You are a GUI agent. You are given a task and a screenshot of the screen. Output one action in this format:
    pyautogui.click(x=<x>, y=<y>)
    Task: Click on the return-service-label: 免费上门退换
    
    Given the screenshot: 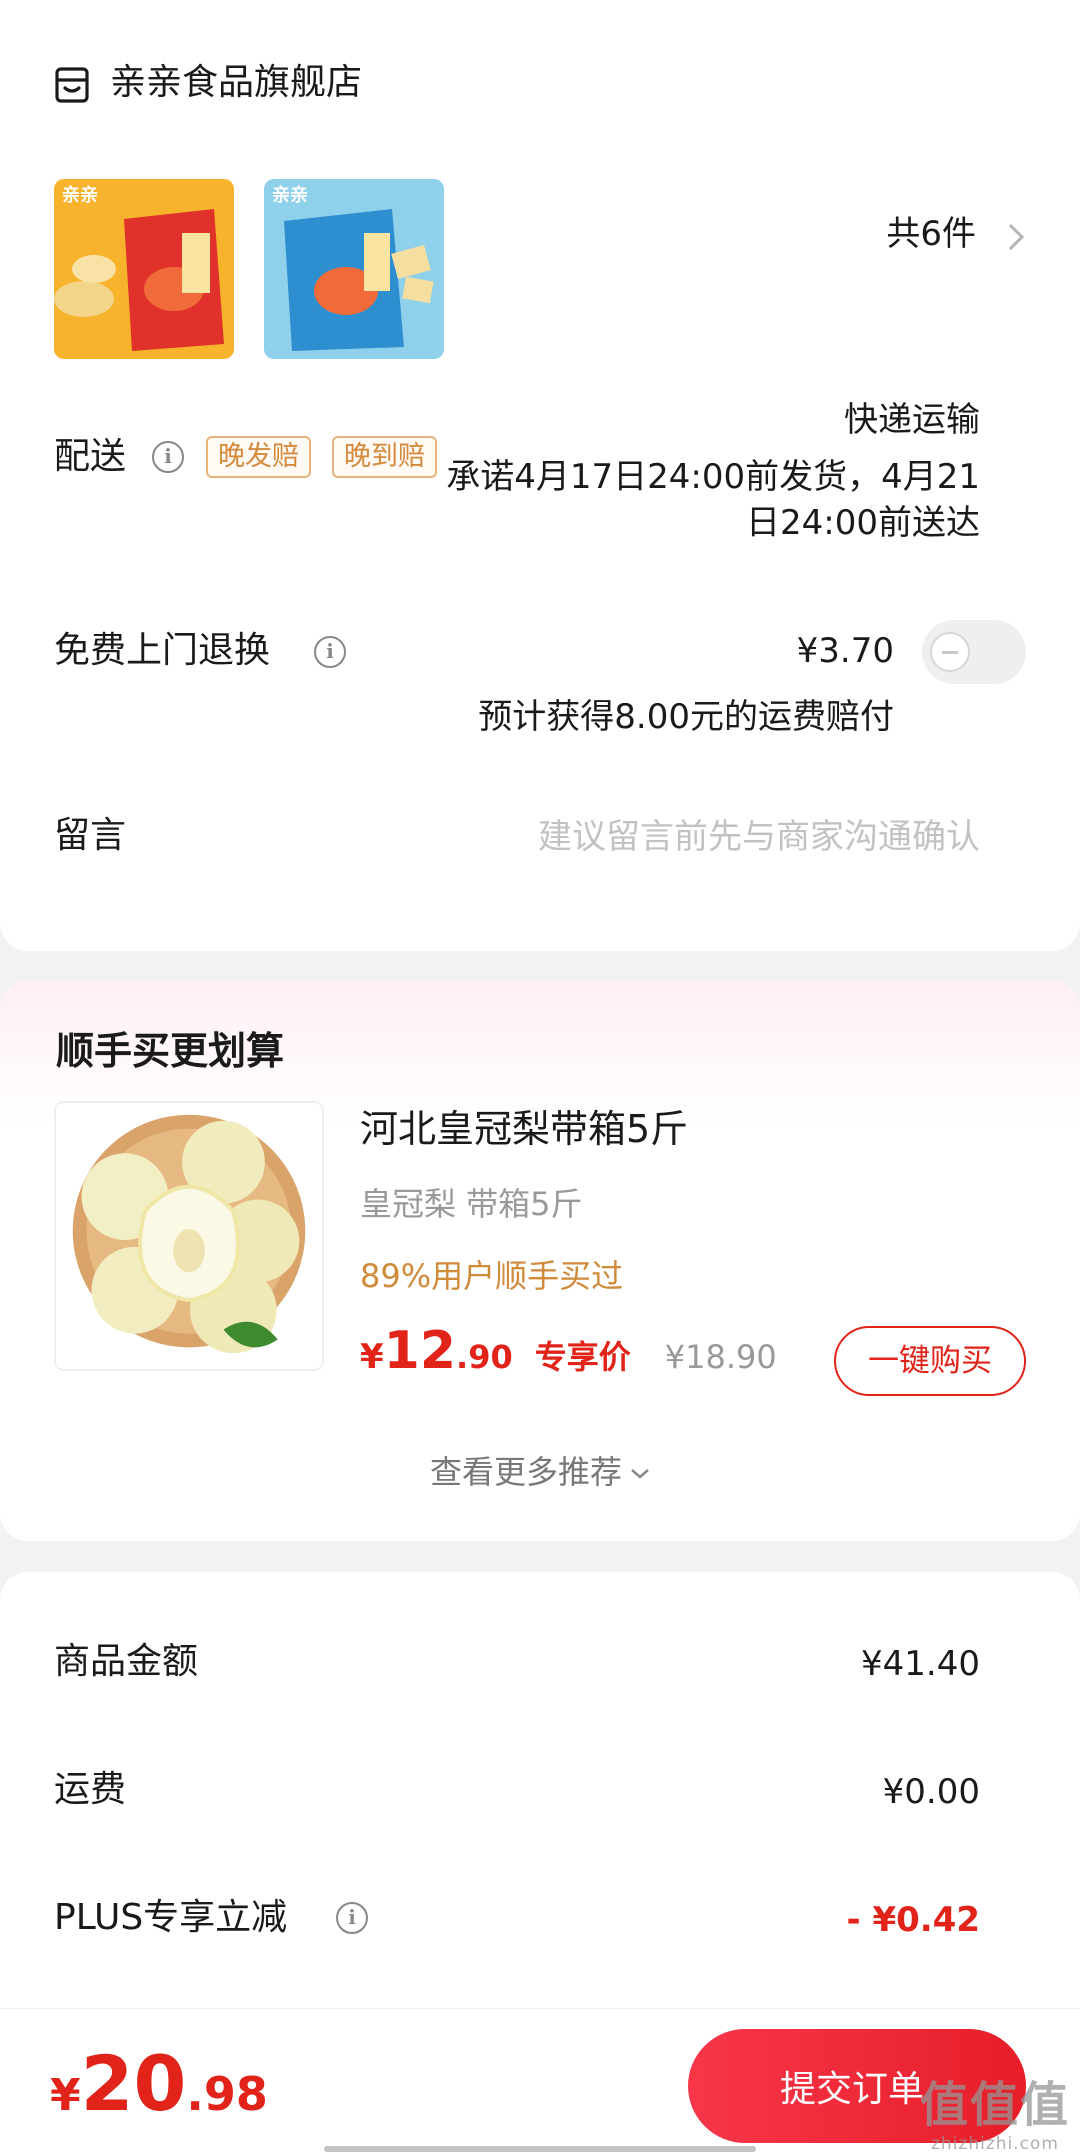 What is the action you would take?
    pyautogui.click(x=162, y=650)
    